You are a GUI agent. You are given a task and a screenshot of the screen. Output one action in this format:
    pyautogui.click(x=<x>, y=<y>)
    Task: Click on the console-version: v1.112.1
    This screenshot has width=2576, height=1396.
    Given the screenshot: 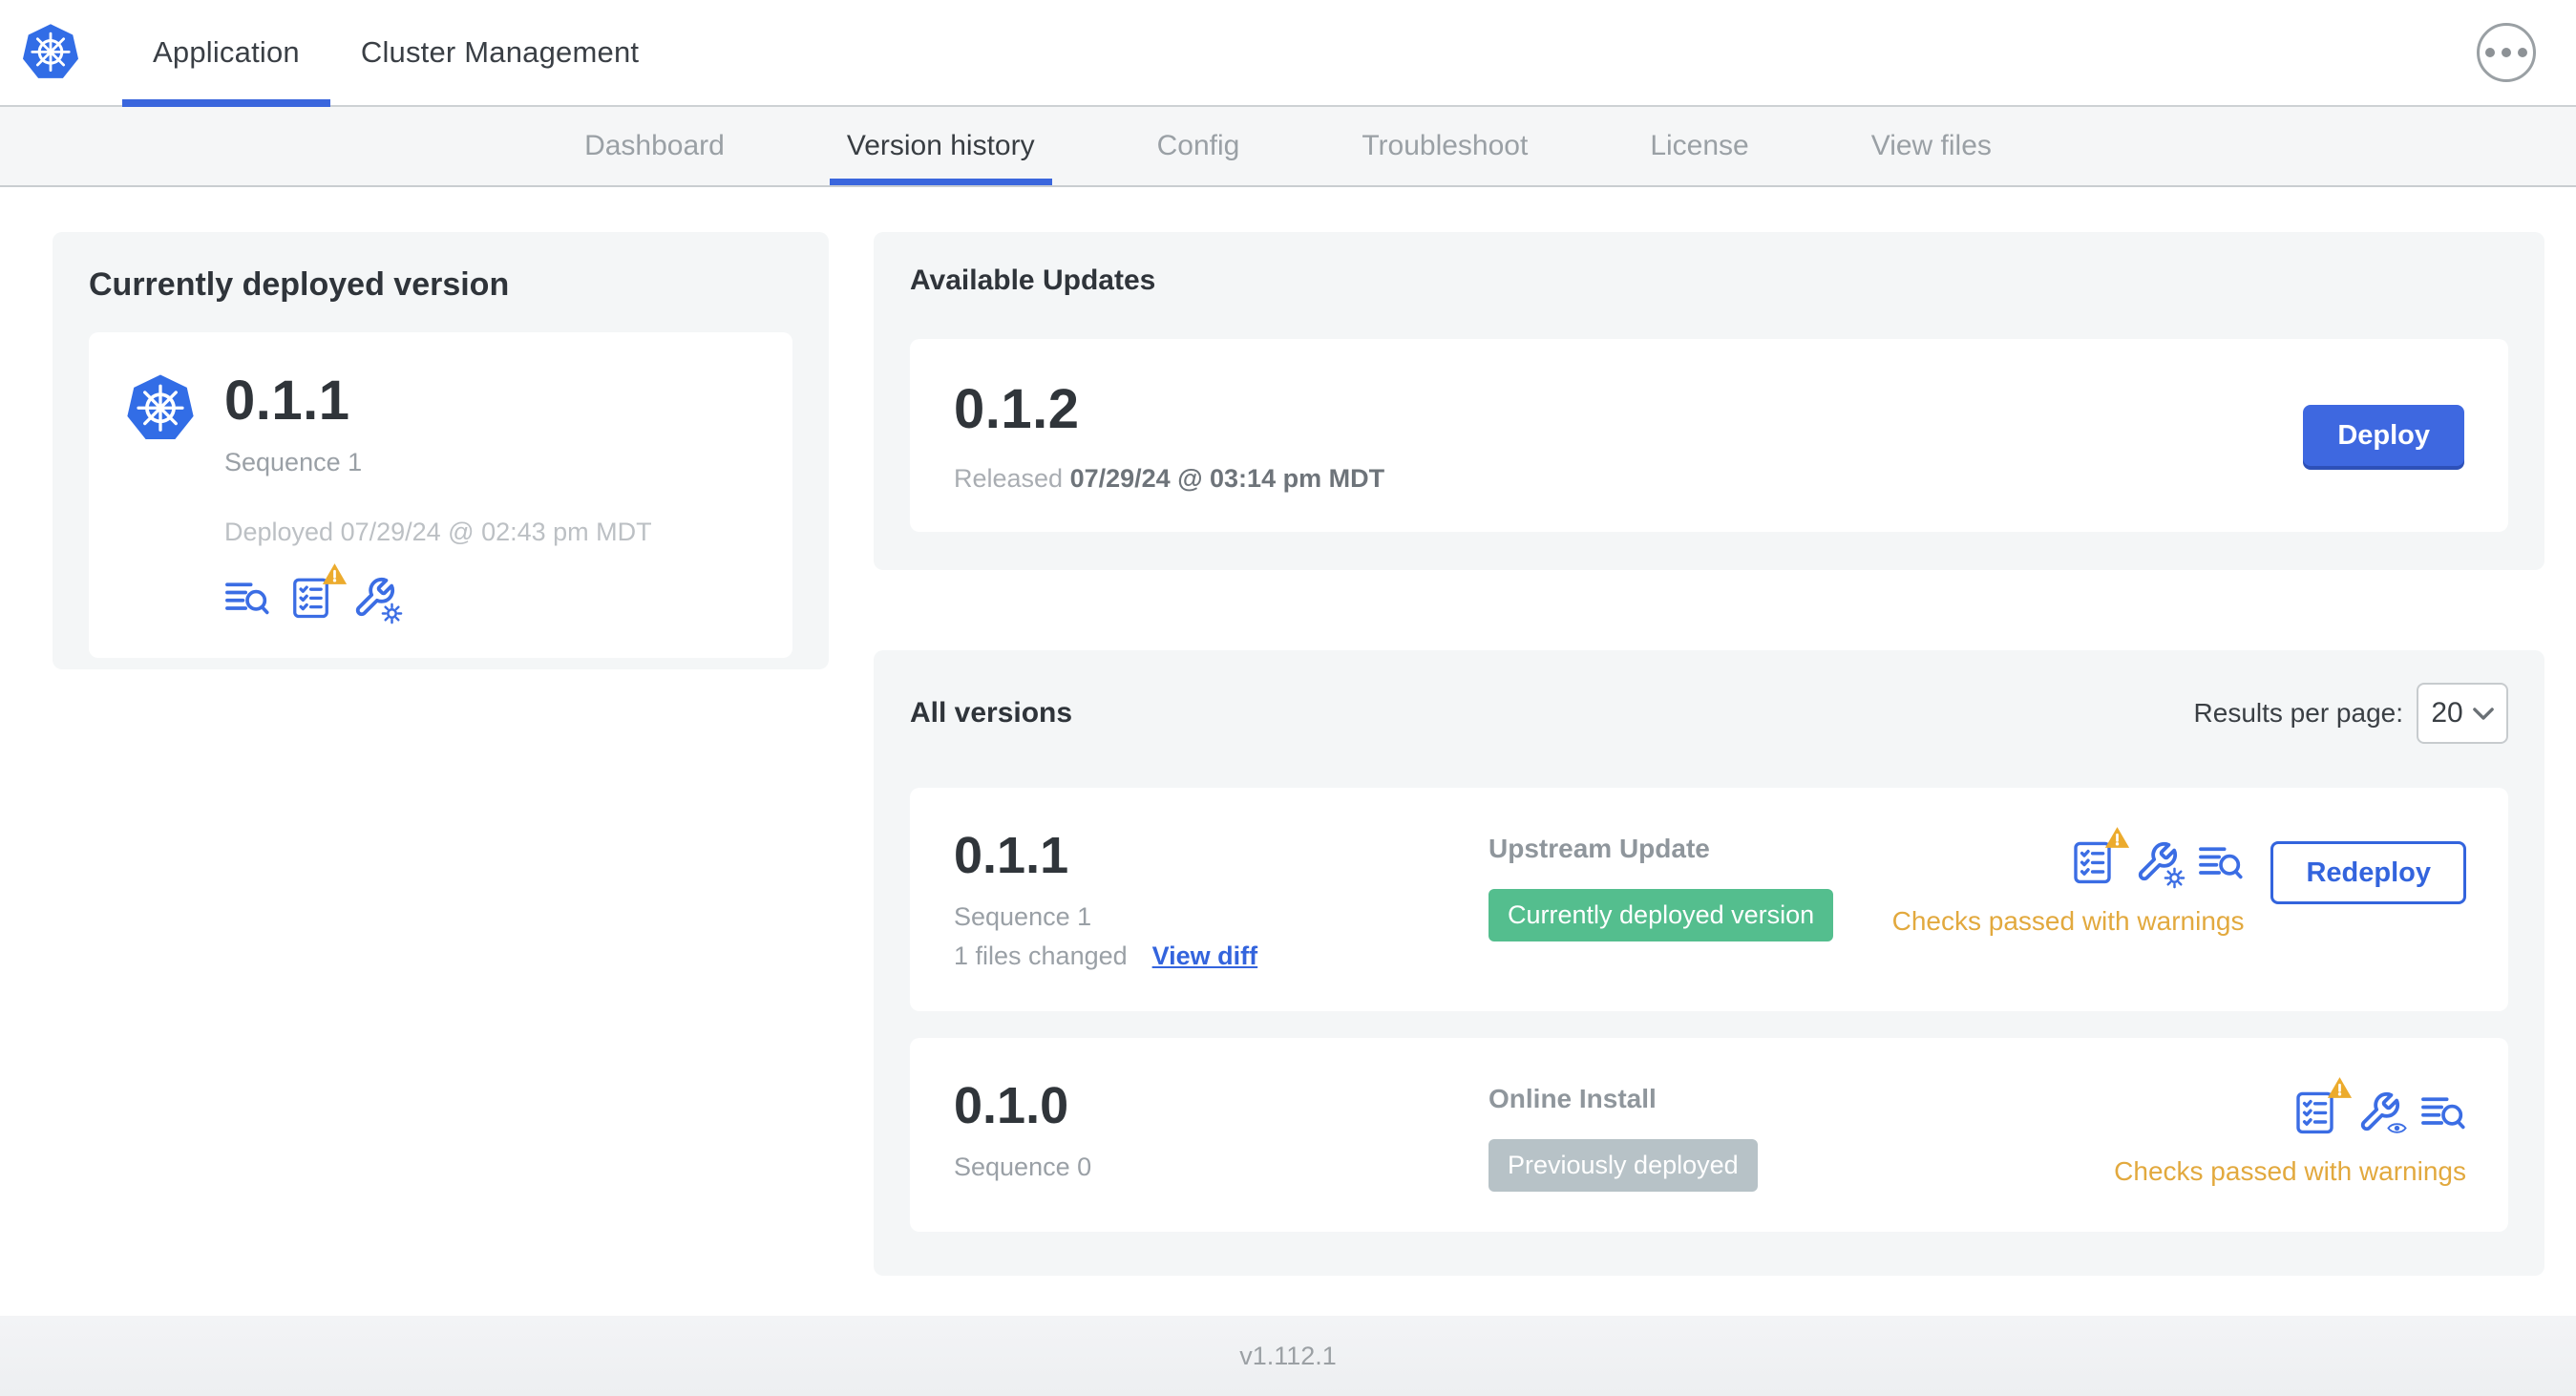 What is the action you would take?
    pyautogui.click(x=1288, y=1355)
    